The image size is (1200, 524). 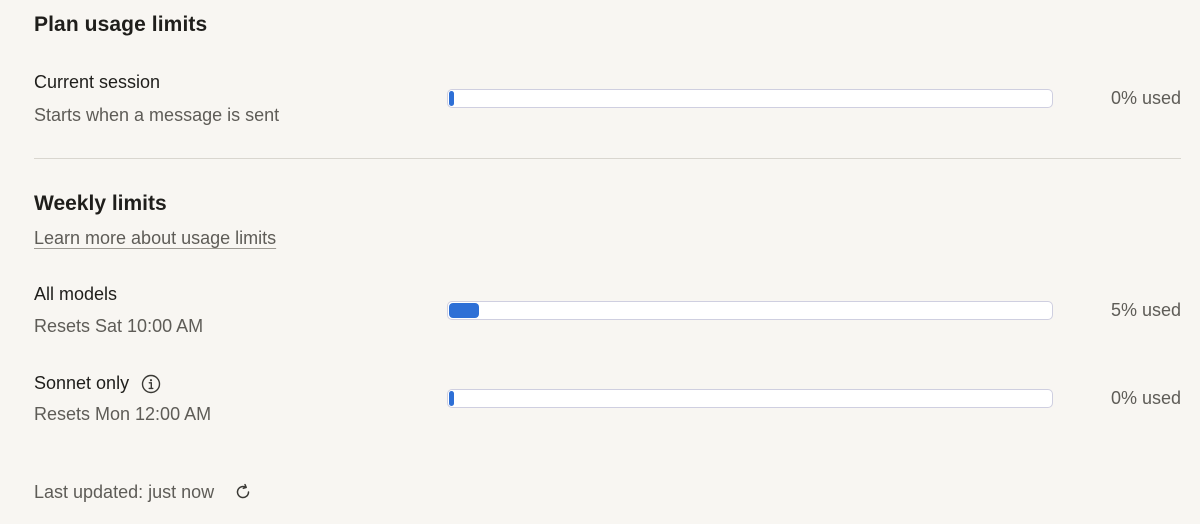 What do you see at coordinates (155, 238) in the screenshot?
I see `learn-more-link: Learn more about usage limits` at bounding box center [155, 238].